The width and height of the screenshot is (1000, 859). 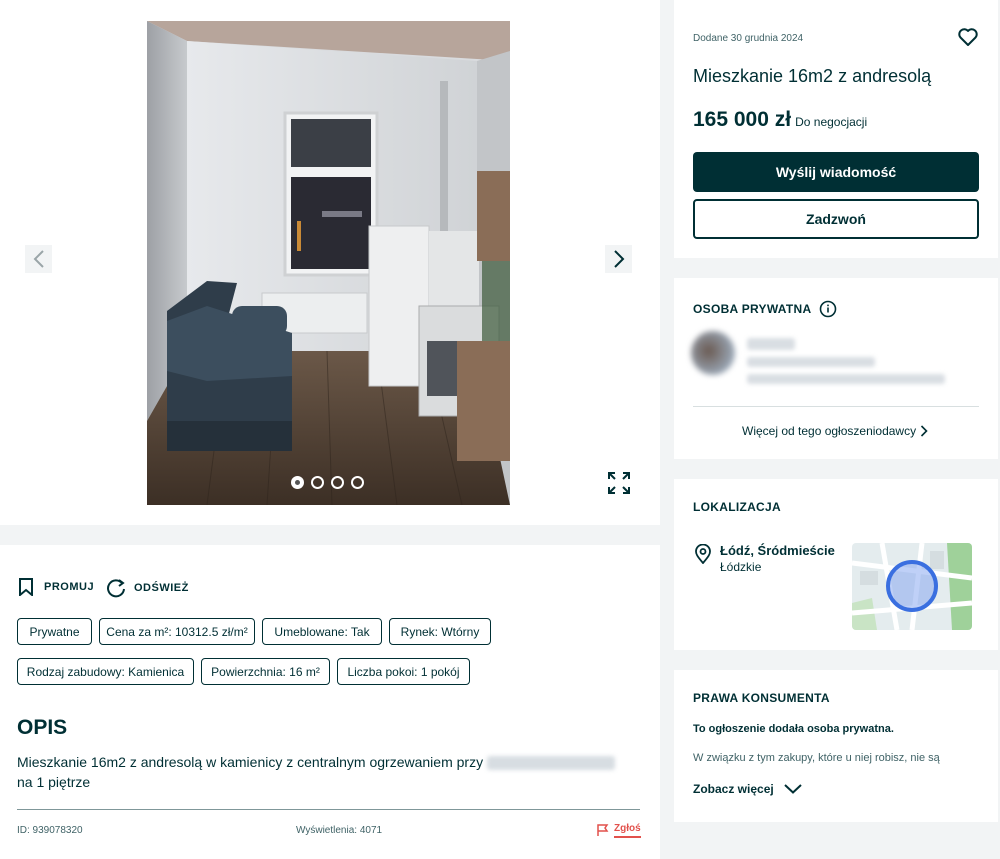 I want to click on photo-pagination, so click(x=327, y=482).